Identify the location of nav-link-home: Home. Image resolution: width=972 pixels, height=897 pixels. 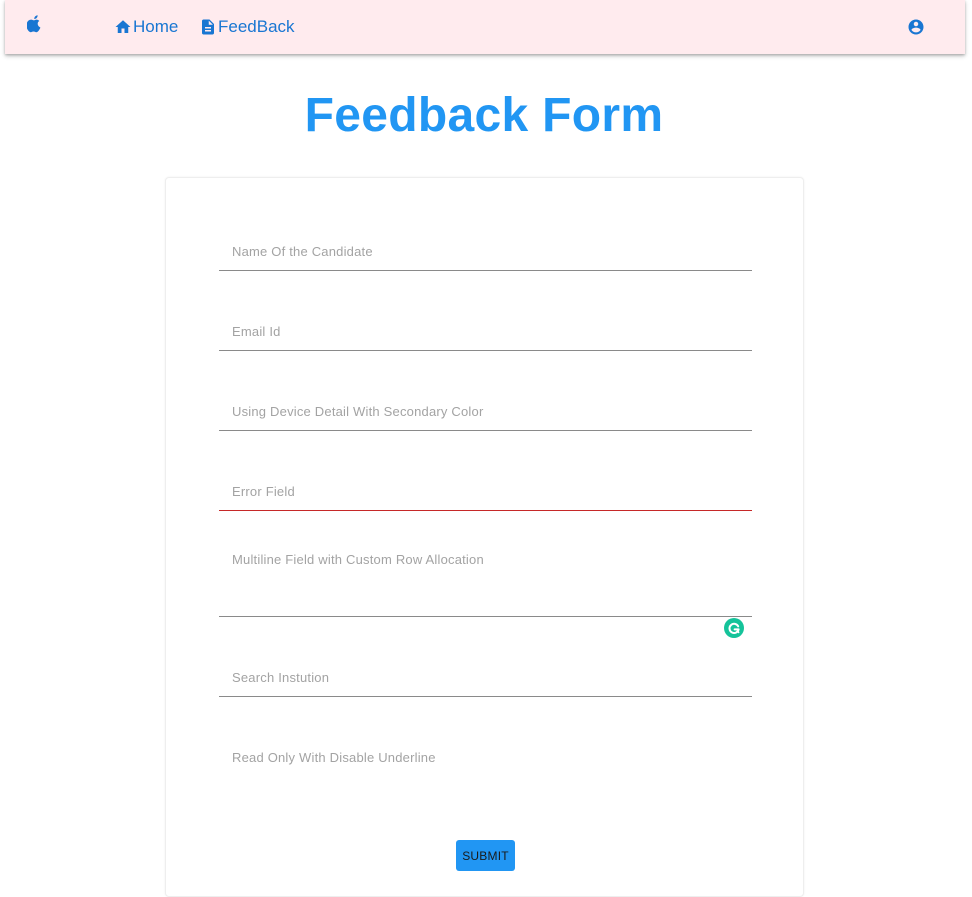
(146, 27).